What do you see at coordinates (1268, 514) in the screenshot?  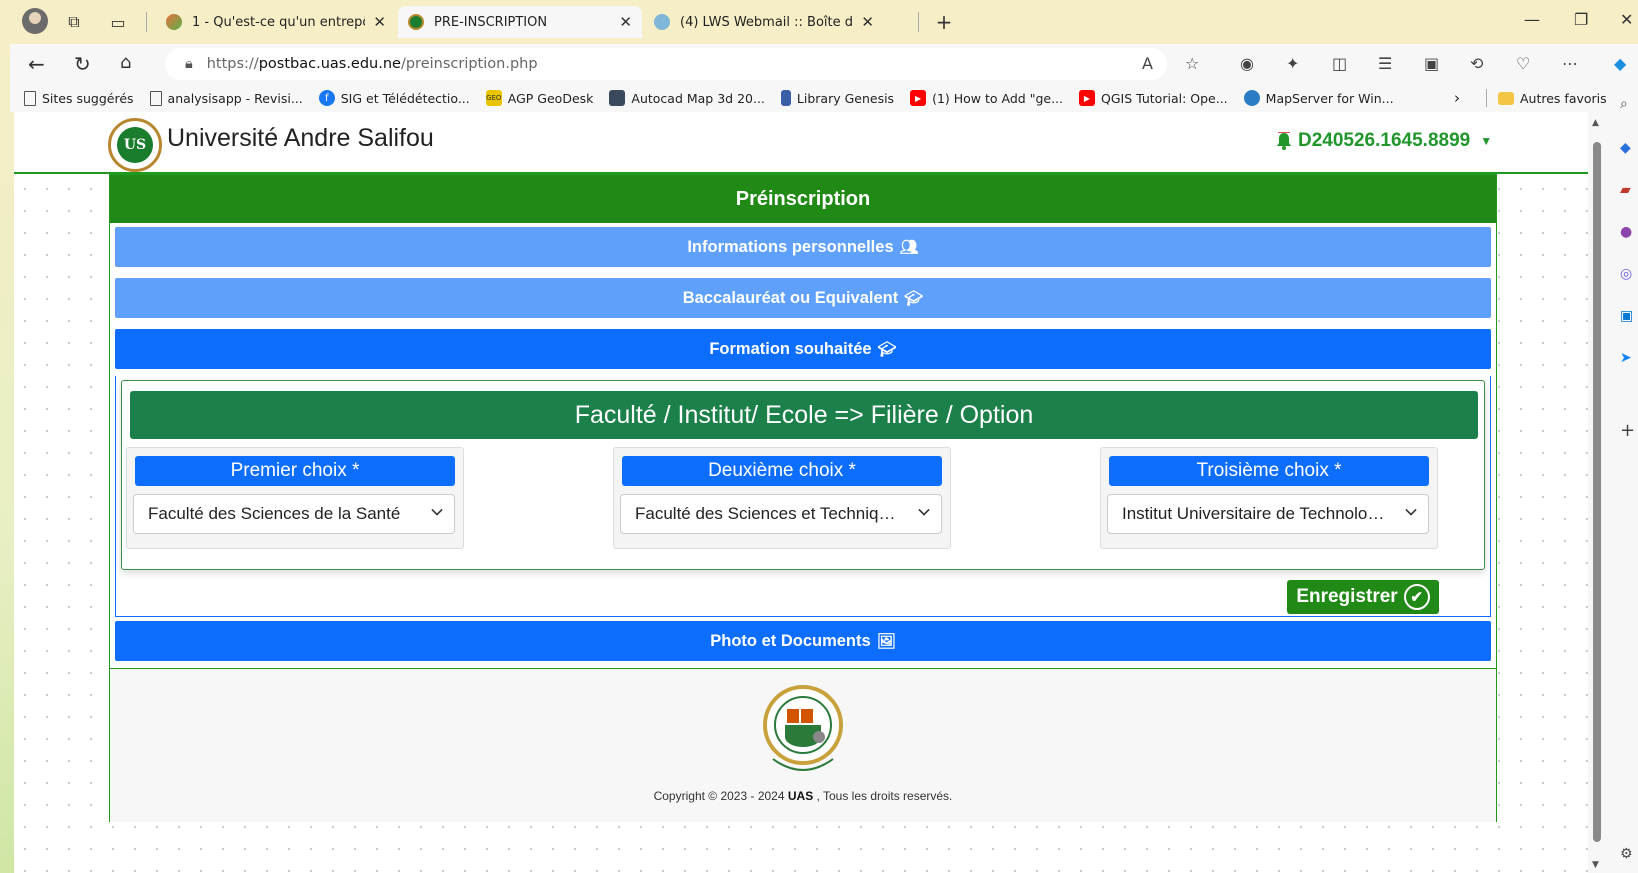 I see `choice-select-third: Institut Universitaire de Technologie` at bounding box center [1268, 514].